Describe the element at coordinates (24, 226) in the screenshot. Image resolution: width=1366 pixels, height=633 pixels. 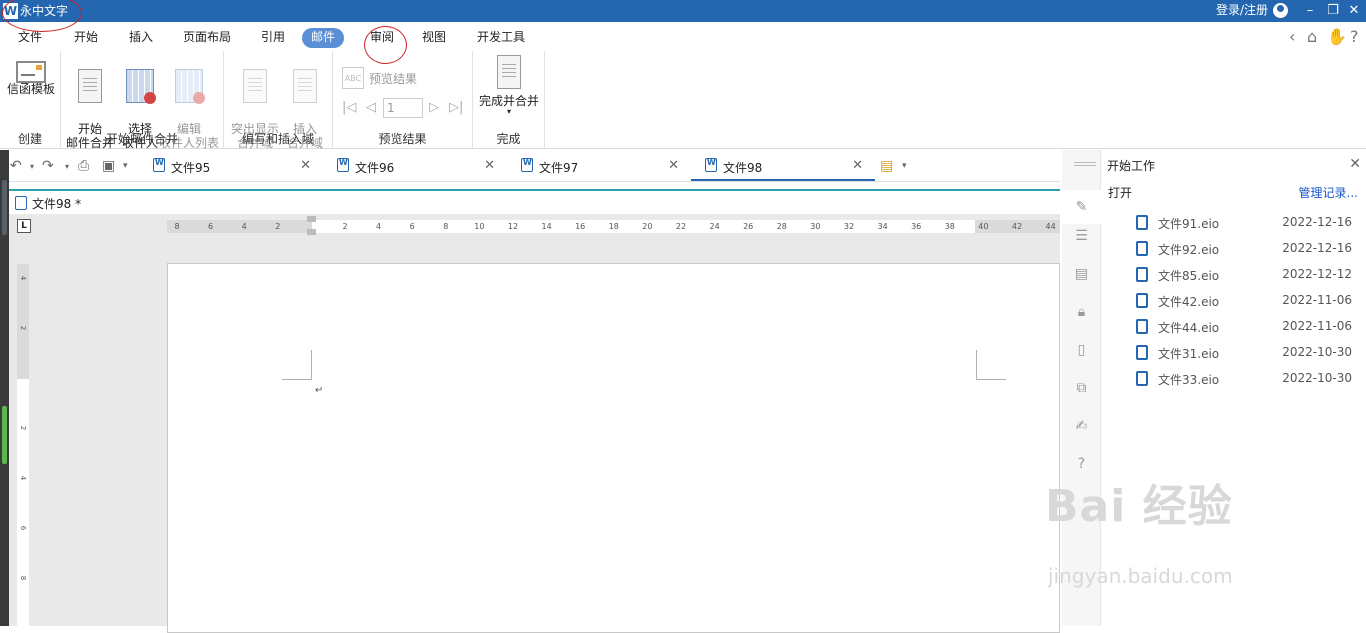
I see `tab-stop-selector: L` at that location.